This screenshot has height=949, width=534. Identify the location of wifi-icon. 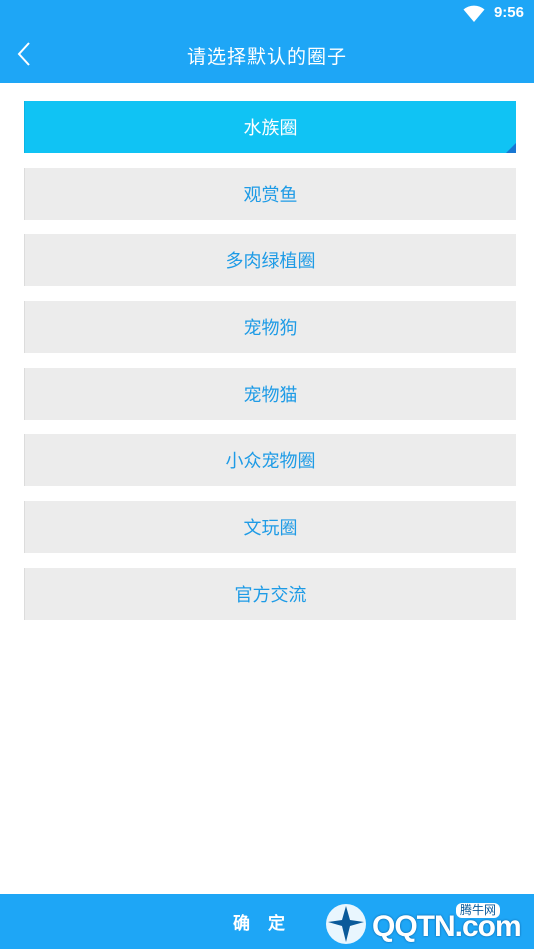
(474, 13).